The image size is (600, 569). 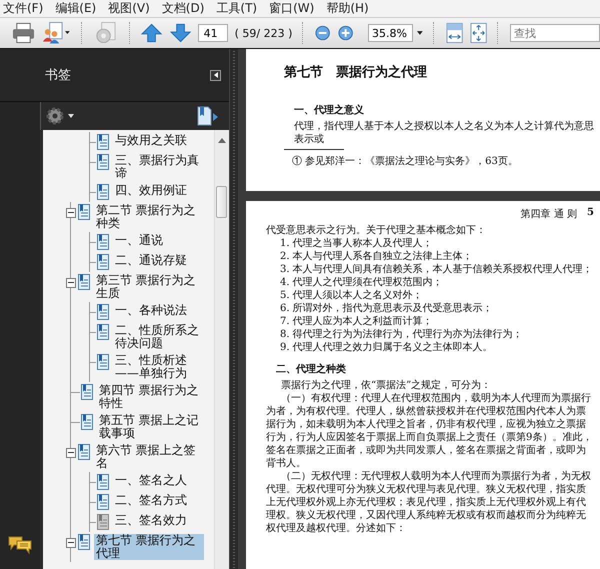 What do you see at coordinates (386, 385) in the screenshot?
I see `paragraph: 票据行为之代理，依“票据法”之规定，可分为：` at bounding box center [386, 385].